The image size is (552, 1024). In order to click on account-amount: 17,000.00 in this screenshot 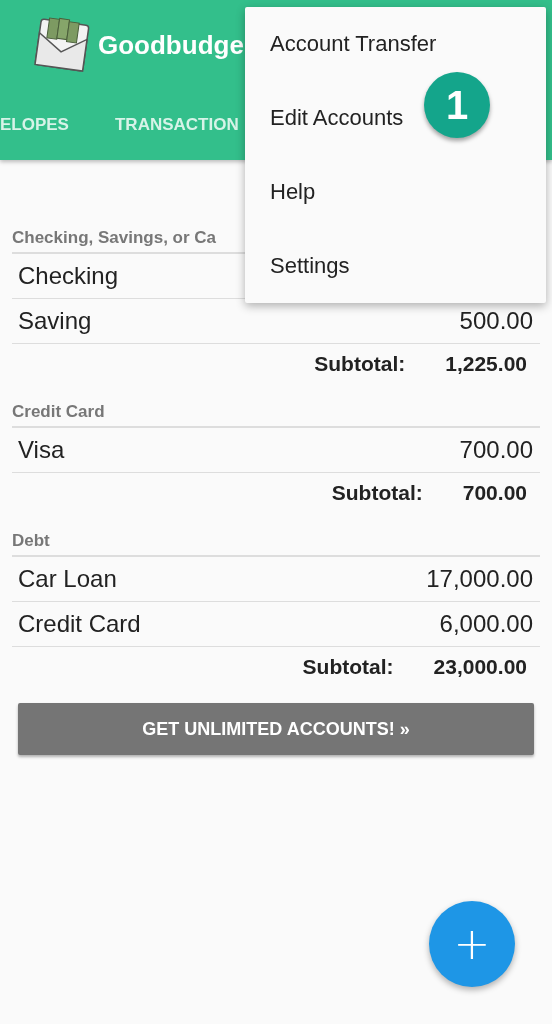, I will do `click(479, 579)`.